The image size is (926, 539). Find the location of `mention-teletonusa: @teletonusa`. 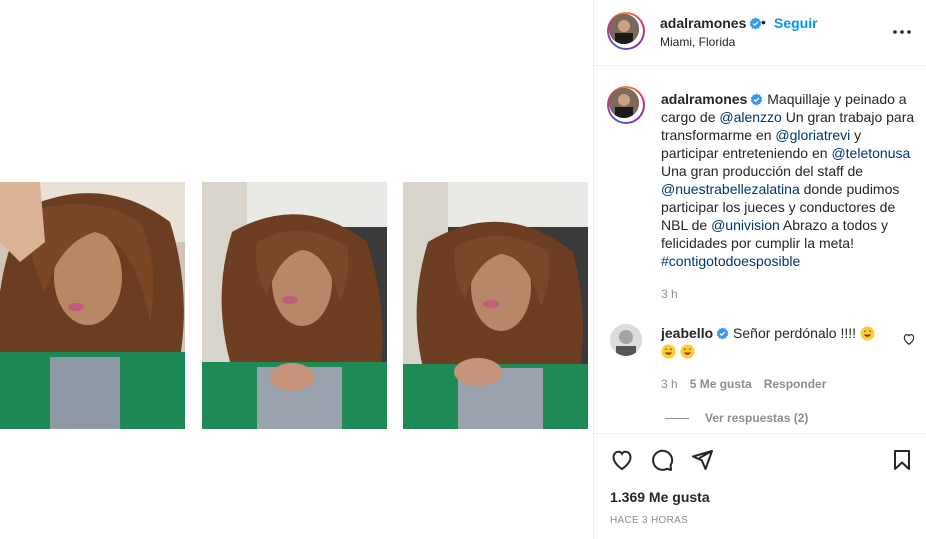

mention-teletonusa: @teletonusa is located at coordinates (870, 153).